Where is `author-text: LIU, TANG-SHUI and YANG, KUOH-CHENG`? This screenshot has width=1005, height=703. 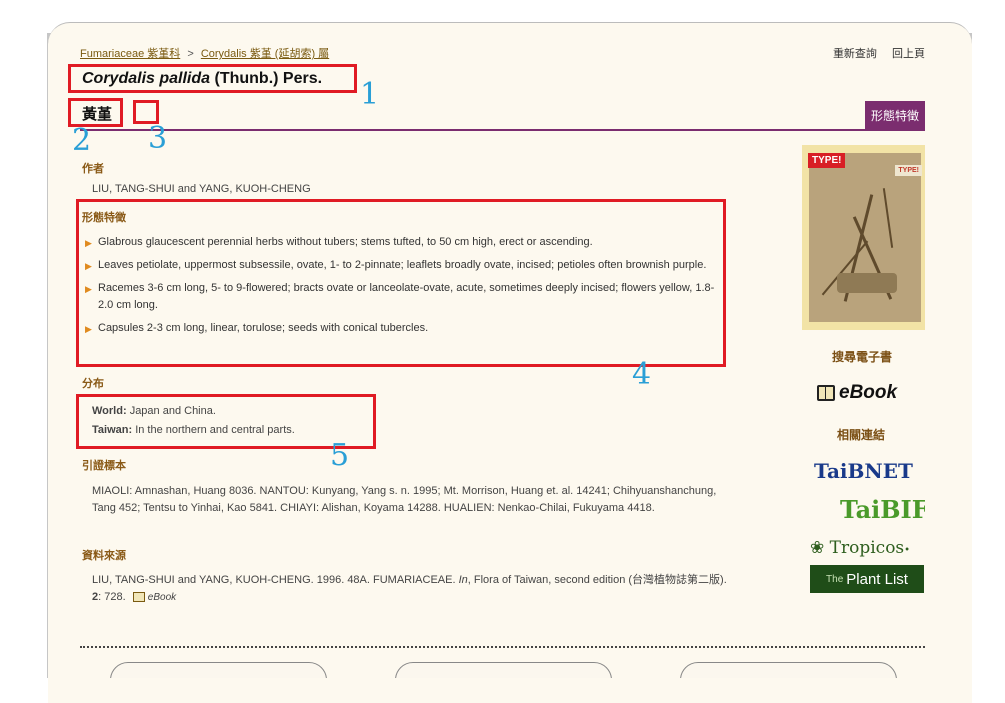
author-text: LIU, TANG-SHUI and YANG, KUOH-CHENG is located at coordinates (201, 189).